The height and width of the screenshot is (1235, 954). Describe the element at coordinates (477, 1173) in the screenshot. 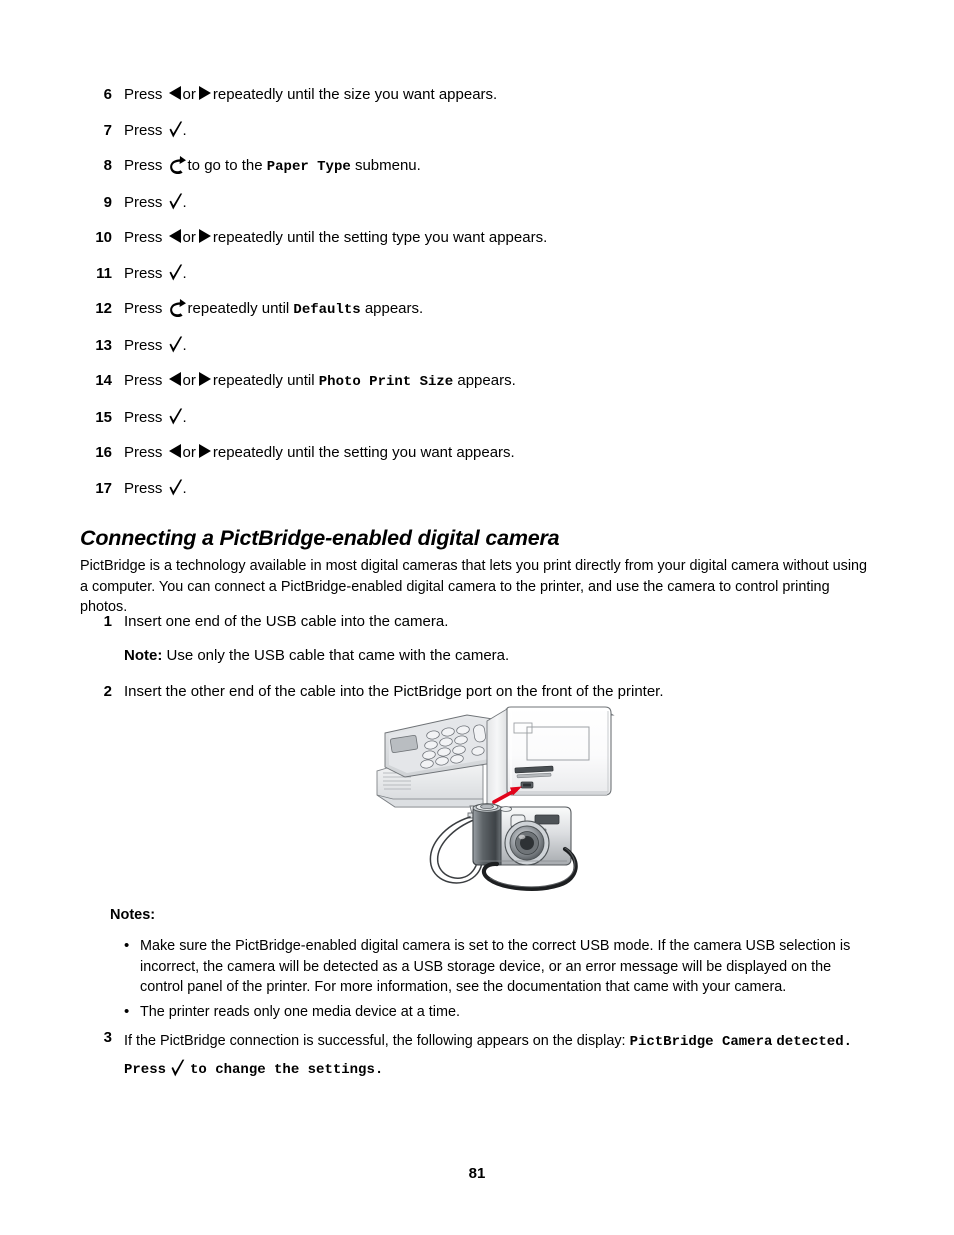

I see `page-number: 81` at that location.